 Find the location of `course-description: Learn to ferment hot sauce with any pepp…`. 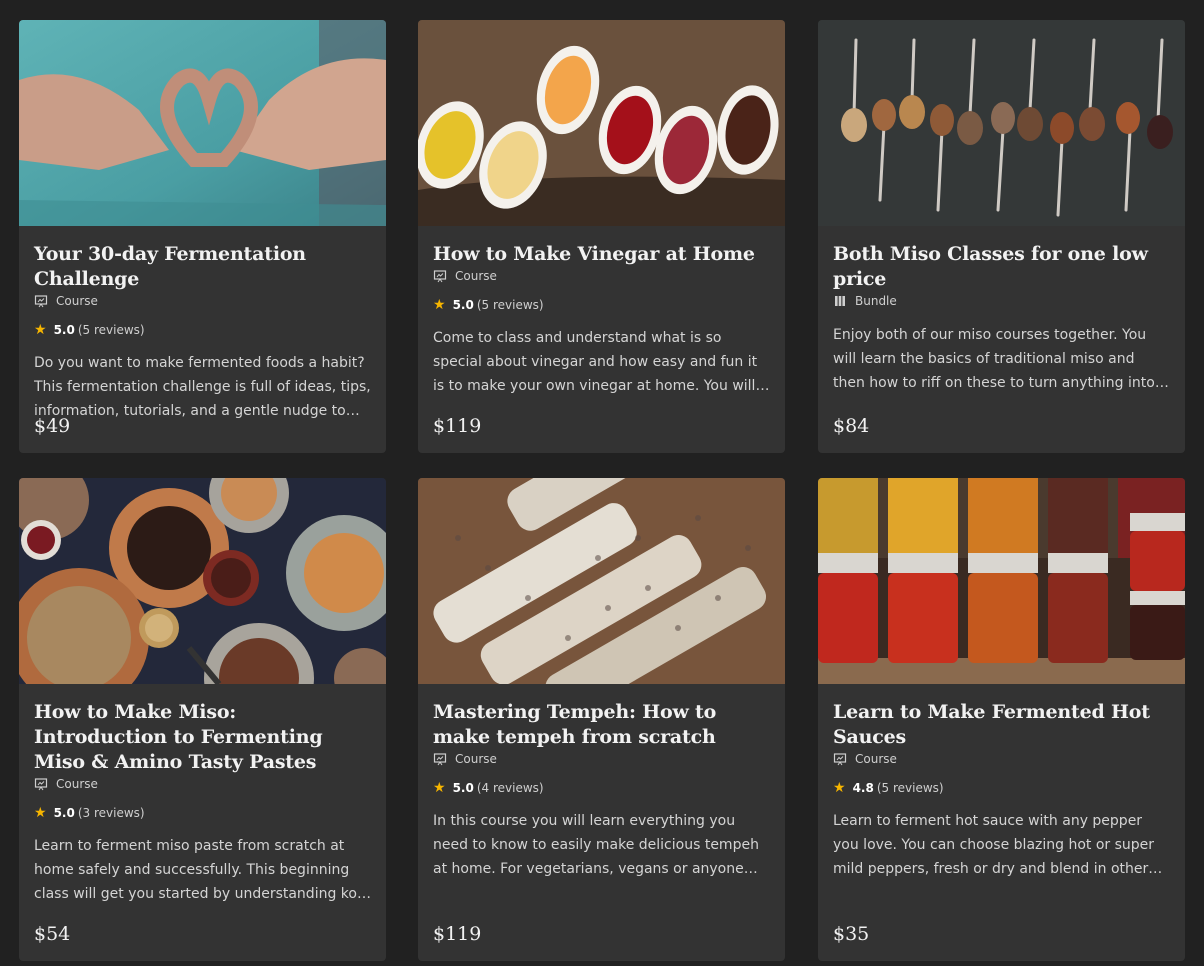

course-description: Learn to ferment hot sauce with any pepp… is located at coordinates (994, 845).